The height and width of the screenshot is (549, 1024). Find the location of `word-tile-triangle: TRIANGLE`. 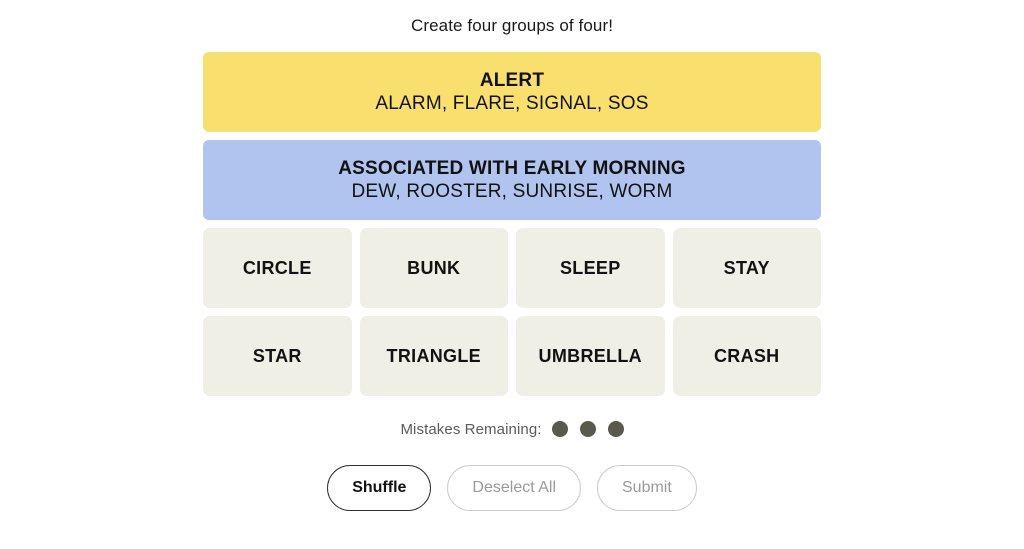

word-tile-triangle: TRIANGLE is located at coordinates (433, 356).